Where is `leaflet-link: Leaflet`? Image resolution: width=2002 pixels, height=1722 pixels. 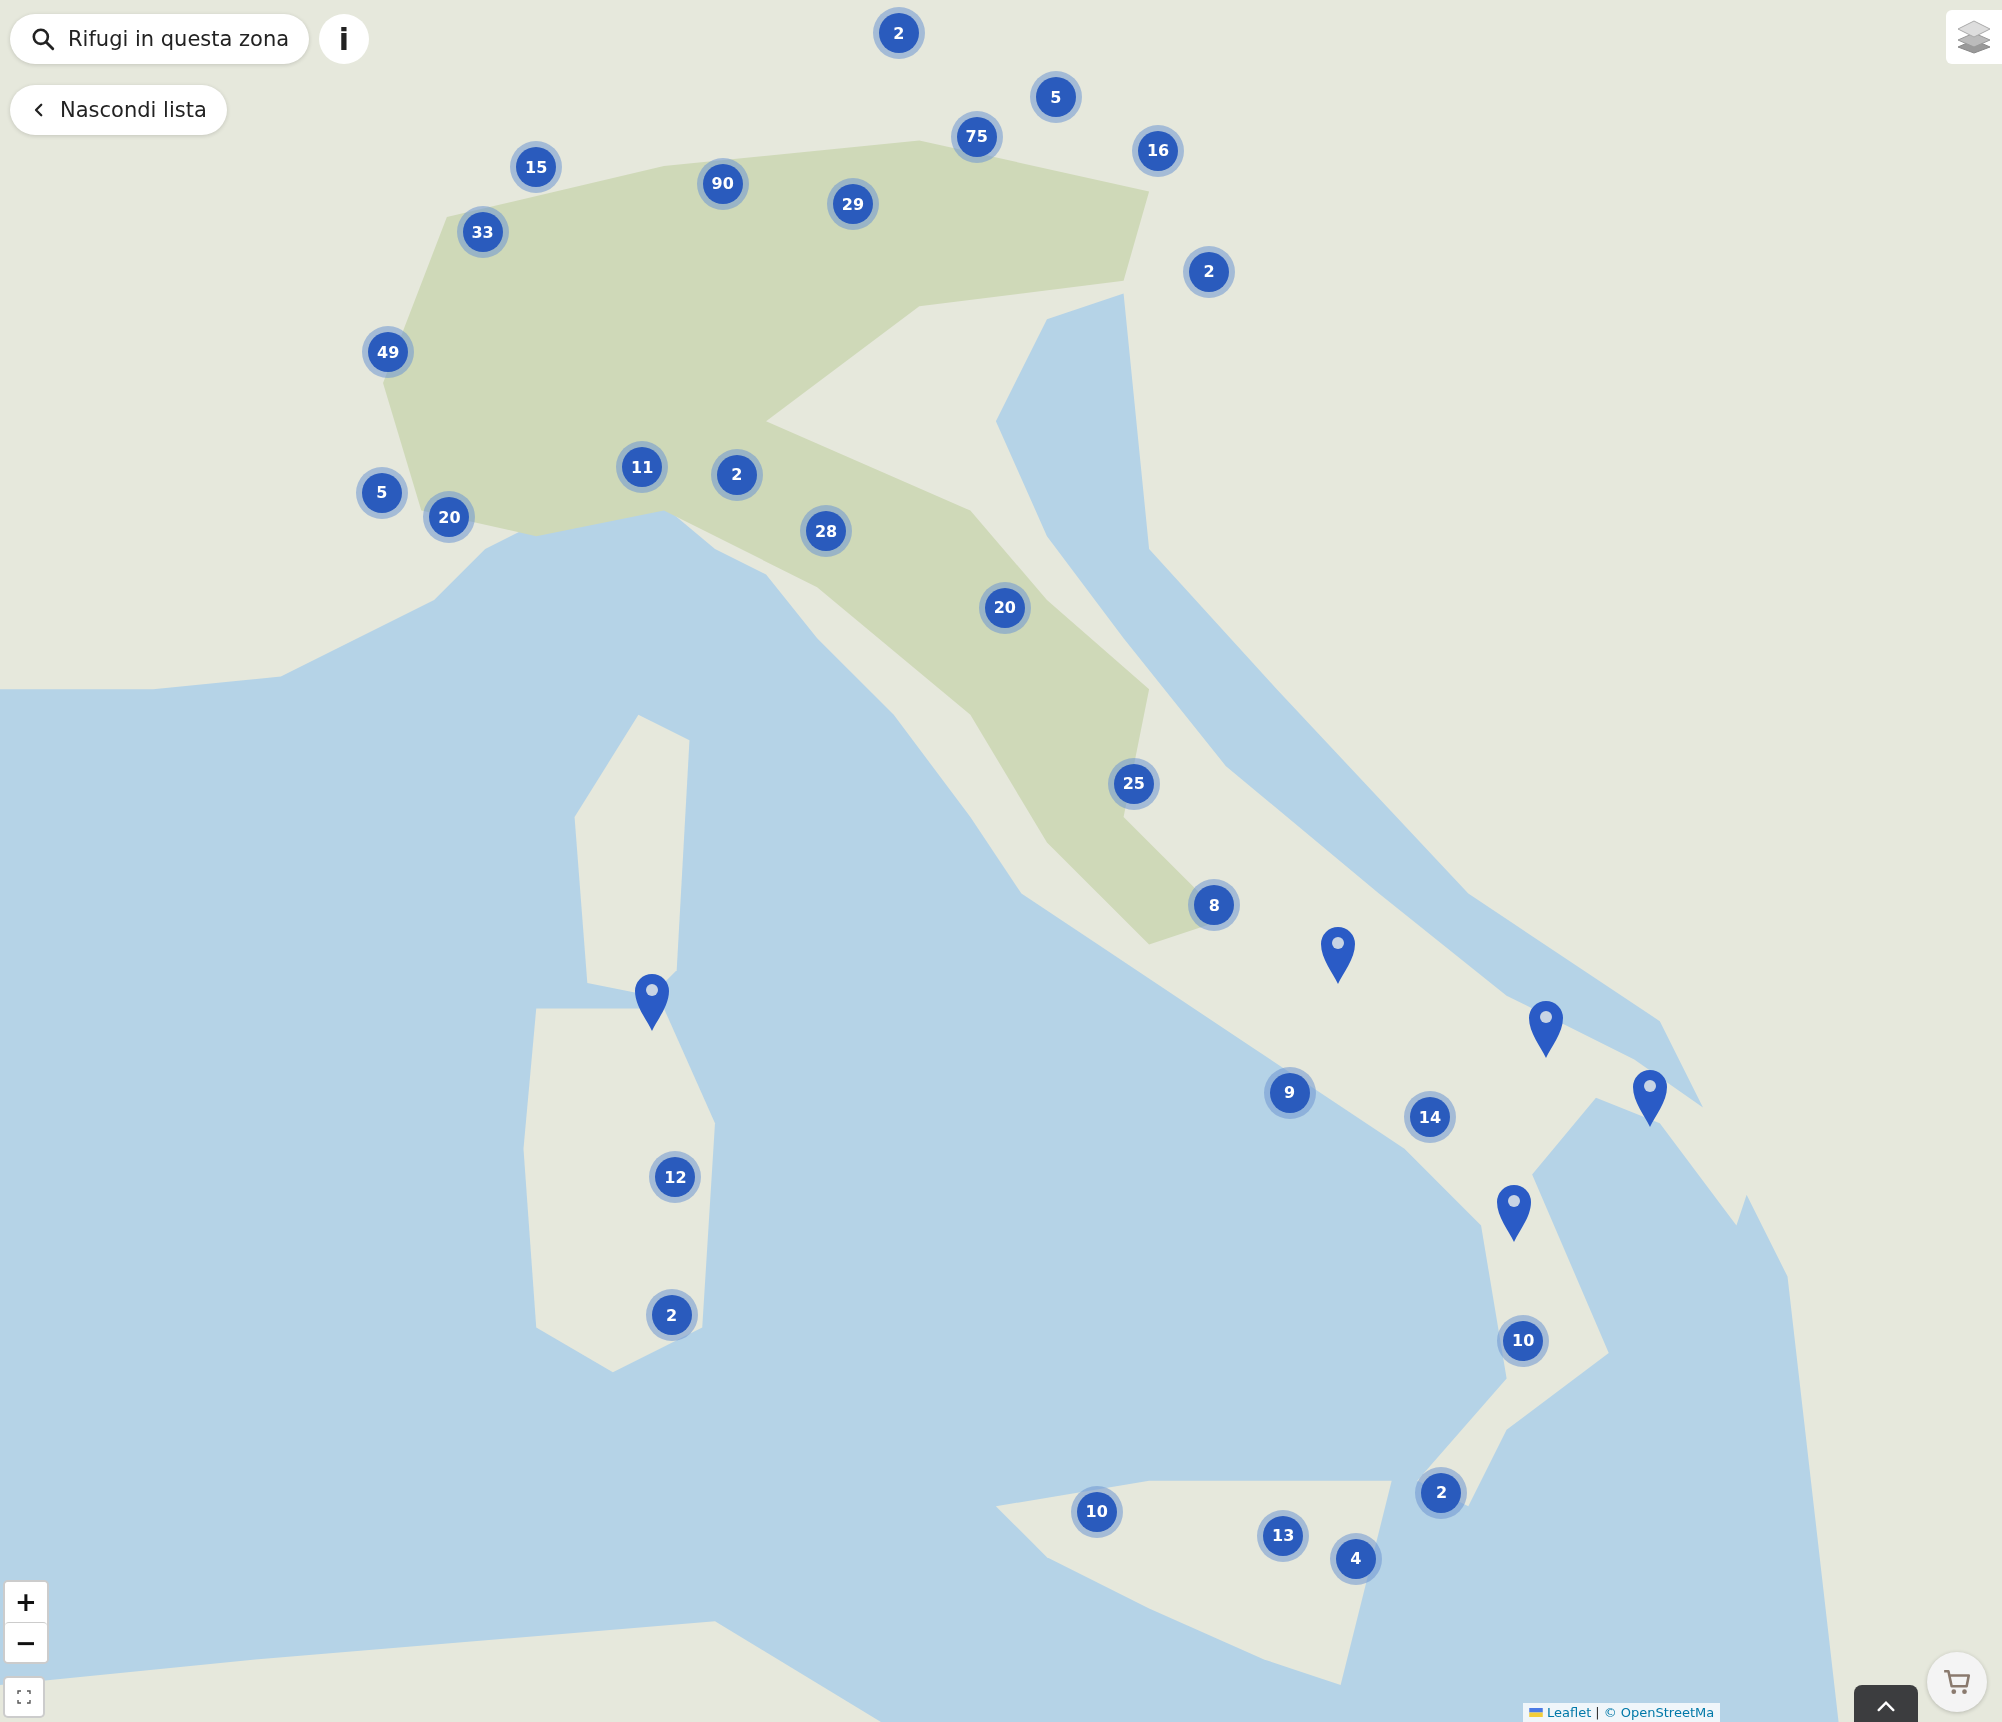 leaflet-link: Leaflet is located at coordinates (1569, 1712).